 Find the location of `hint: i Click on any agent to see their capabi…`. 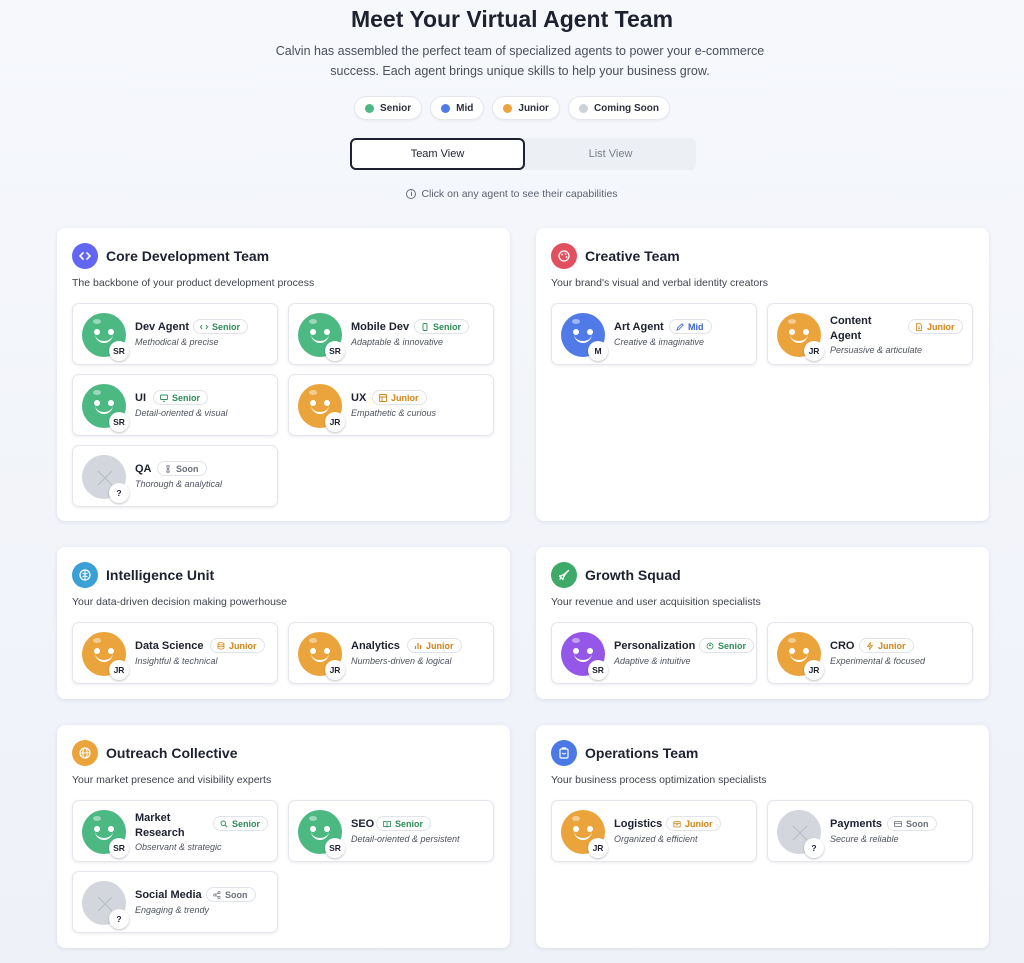

hint: i Click on any agent to see their capabi… is located at coordinates (512, 194).